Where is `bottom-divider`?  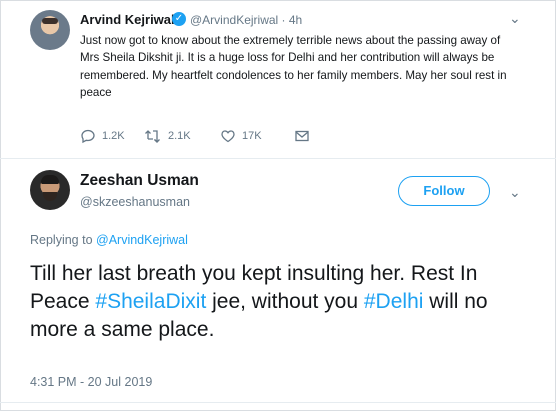 bottom-divider is located at coordinates (278, 402).